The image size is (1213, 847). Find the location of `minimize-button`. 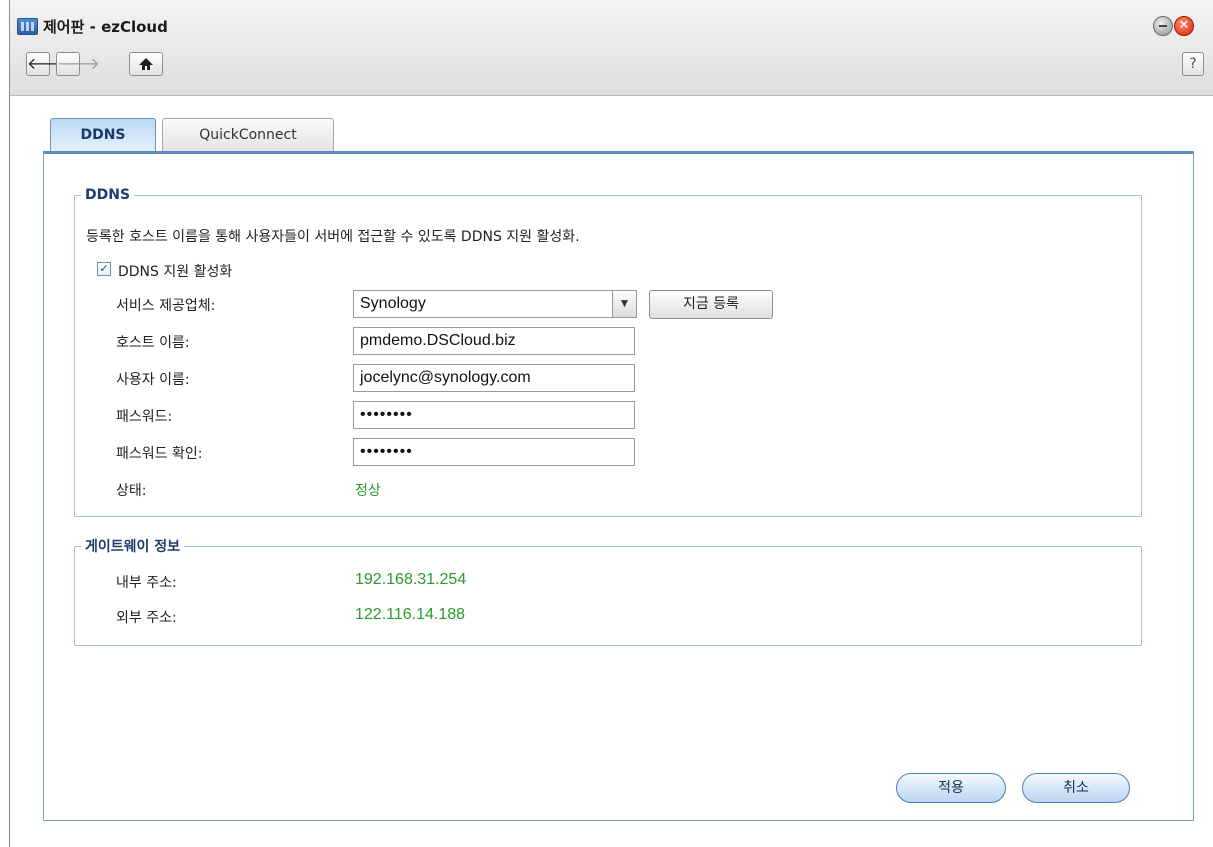

minimize-button is located at coordinates (1163, 26).